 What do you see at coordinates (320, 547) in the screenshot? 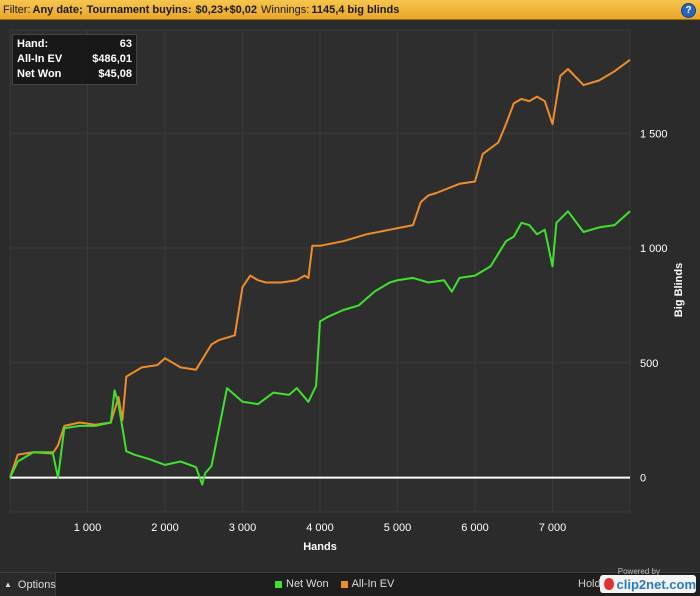
I see `x-axis-label: Hands` at bounding box center [320, 547].